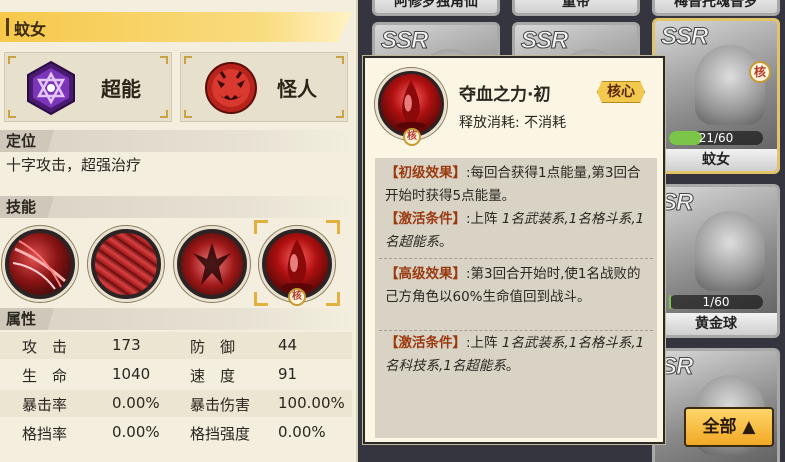 The image size is (785, 462). I want to click on attributes-section-title: 属性, so click(27, 319).